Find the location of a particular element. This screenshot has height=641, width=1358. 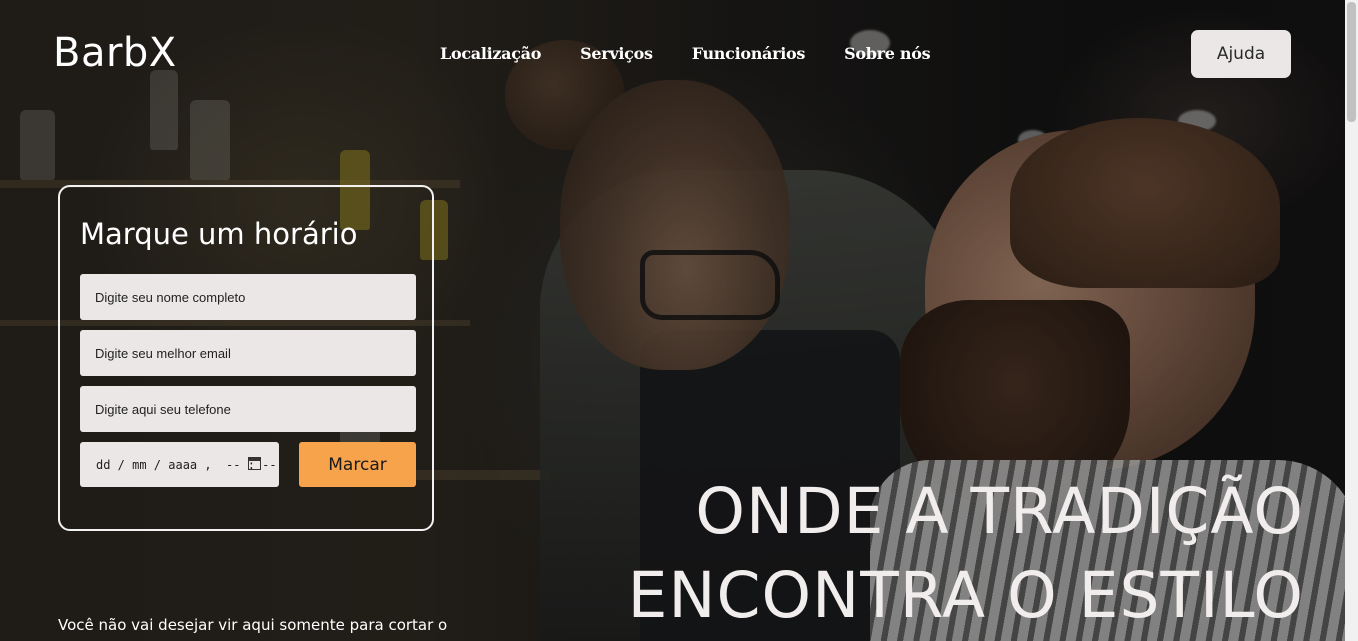

datetime-input: dd / mm / aaaa , -- : -- is located at coordinates (179, 464).